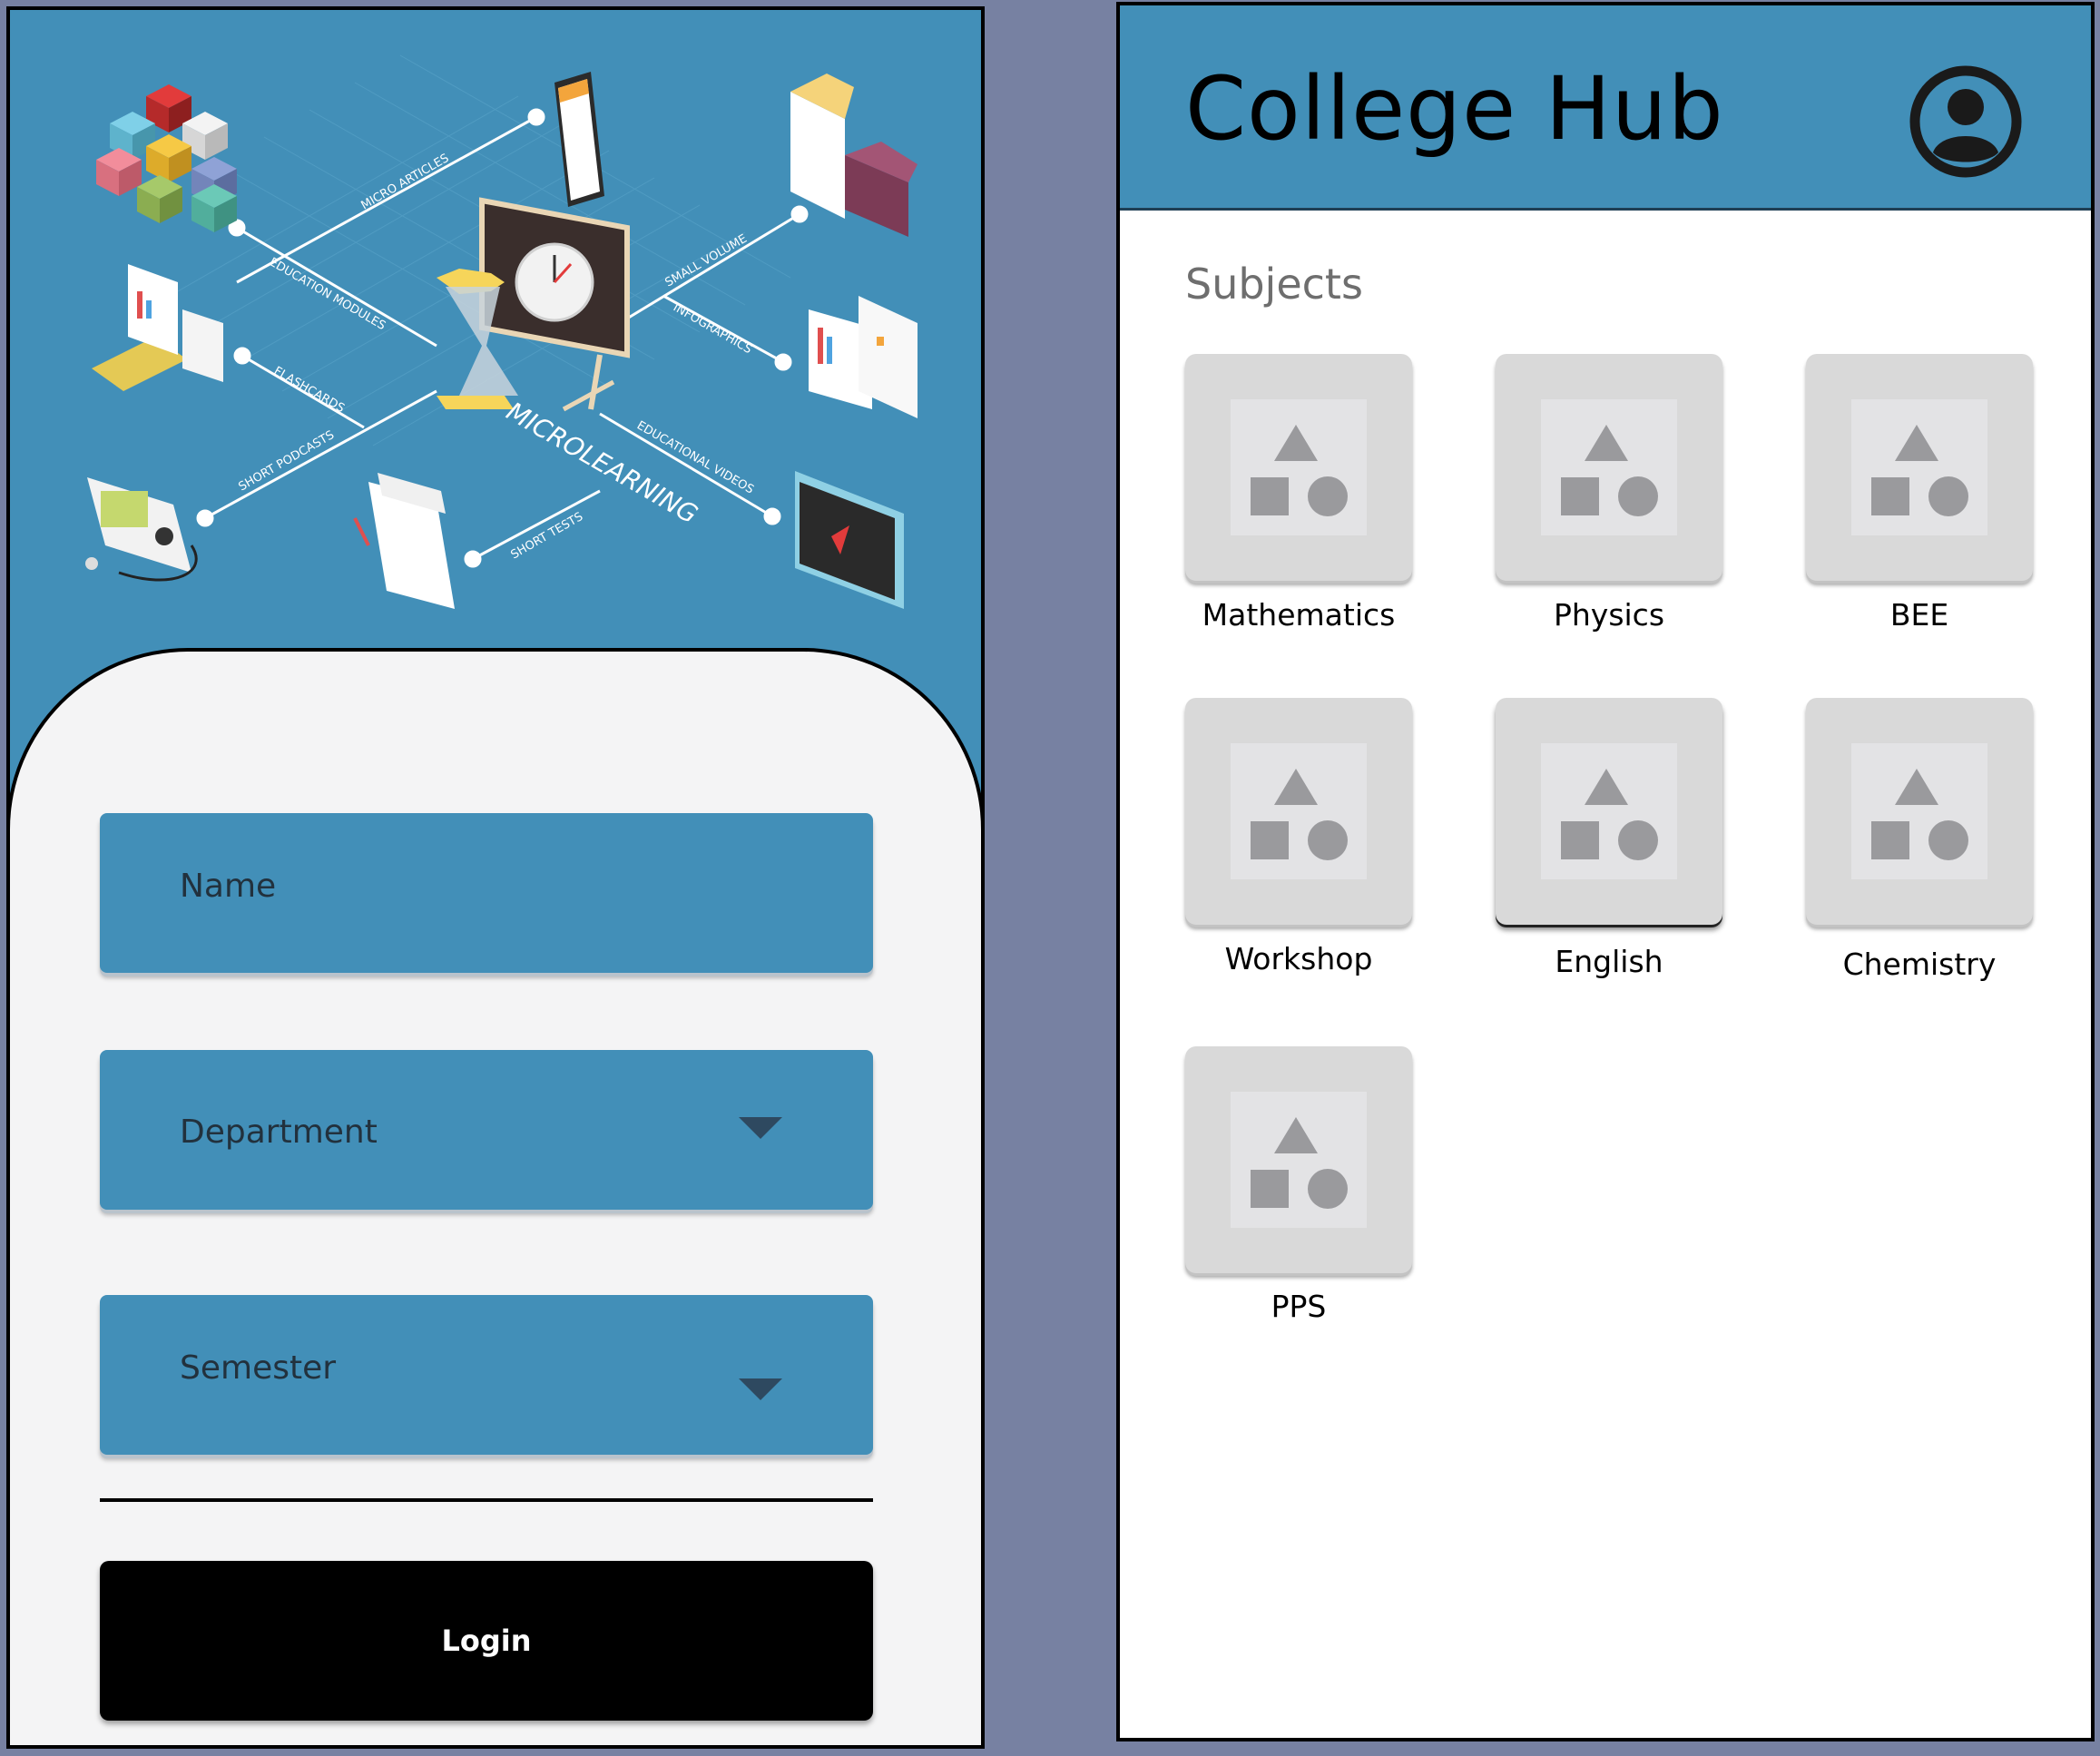 The height and width of the screenshot is (1756, 2100). Describe the element at coordinates (309, 390) in the screenshot. I see `hero-label-flashcards: FLASHCARDS` at that location.